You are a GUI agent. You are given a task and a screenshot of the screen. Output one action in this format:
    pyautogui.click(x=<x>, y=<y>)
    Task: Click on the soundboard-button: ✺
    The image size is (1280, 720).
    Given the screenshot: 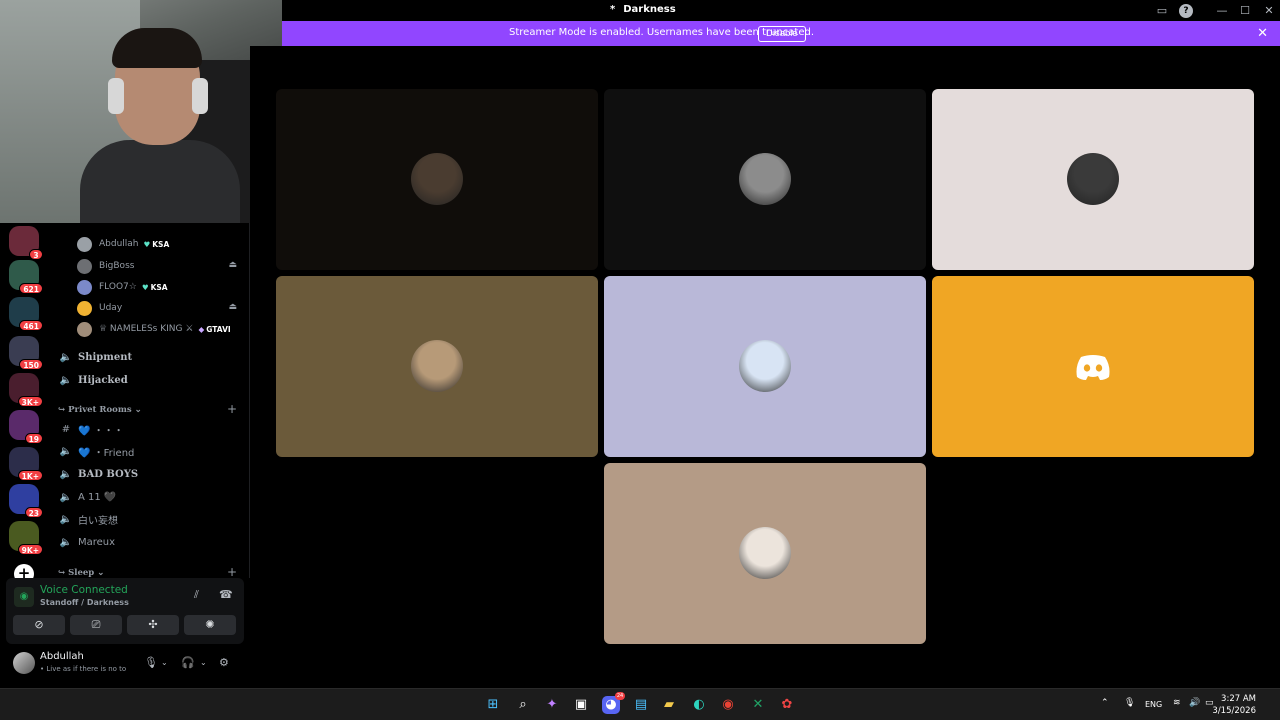 What is the action you would take?
    pyautogui.click(x=210, y=625)
    